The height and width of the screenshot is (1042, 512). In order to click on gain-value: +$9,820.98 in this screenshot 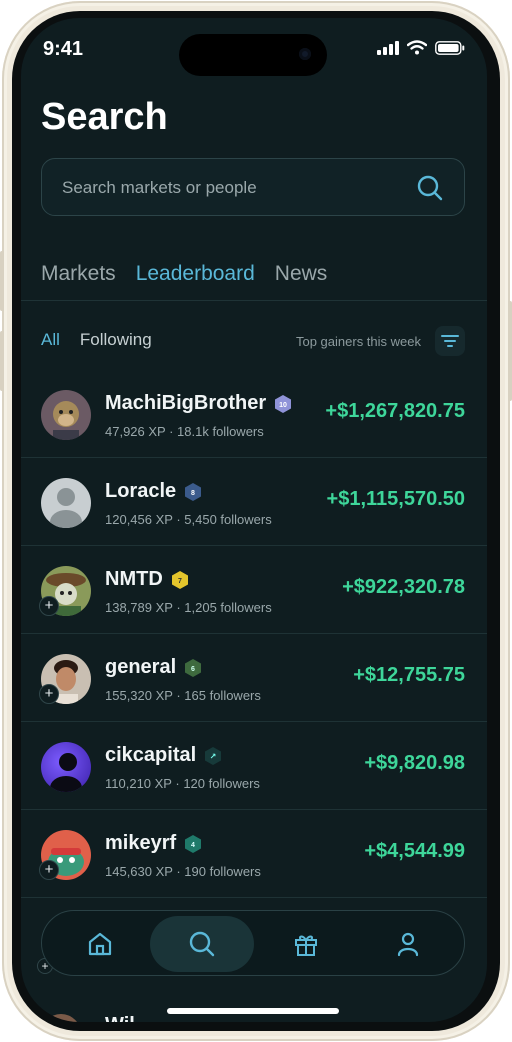, I will do `click(414, 763)`.